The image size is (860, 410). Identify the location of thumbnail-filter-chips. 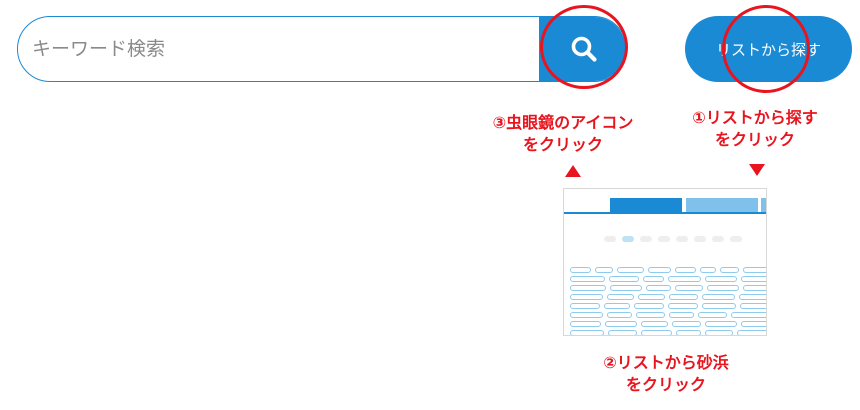
(673, 239).